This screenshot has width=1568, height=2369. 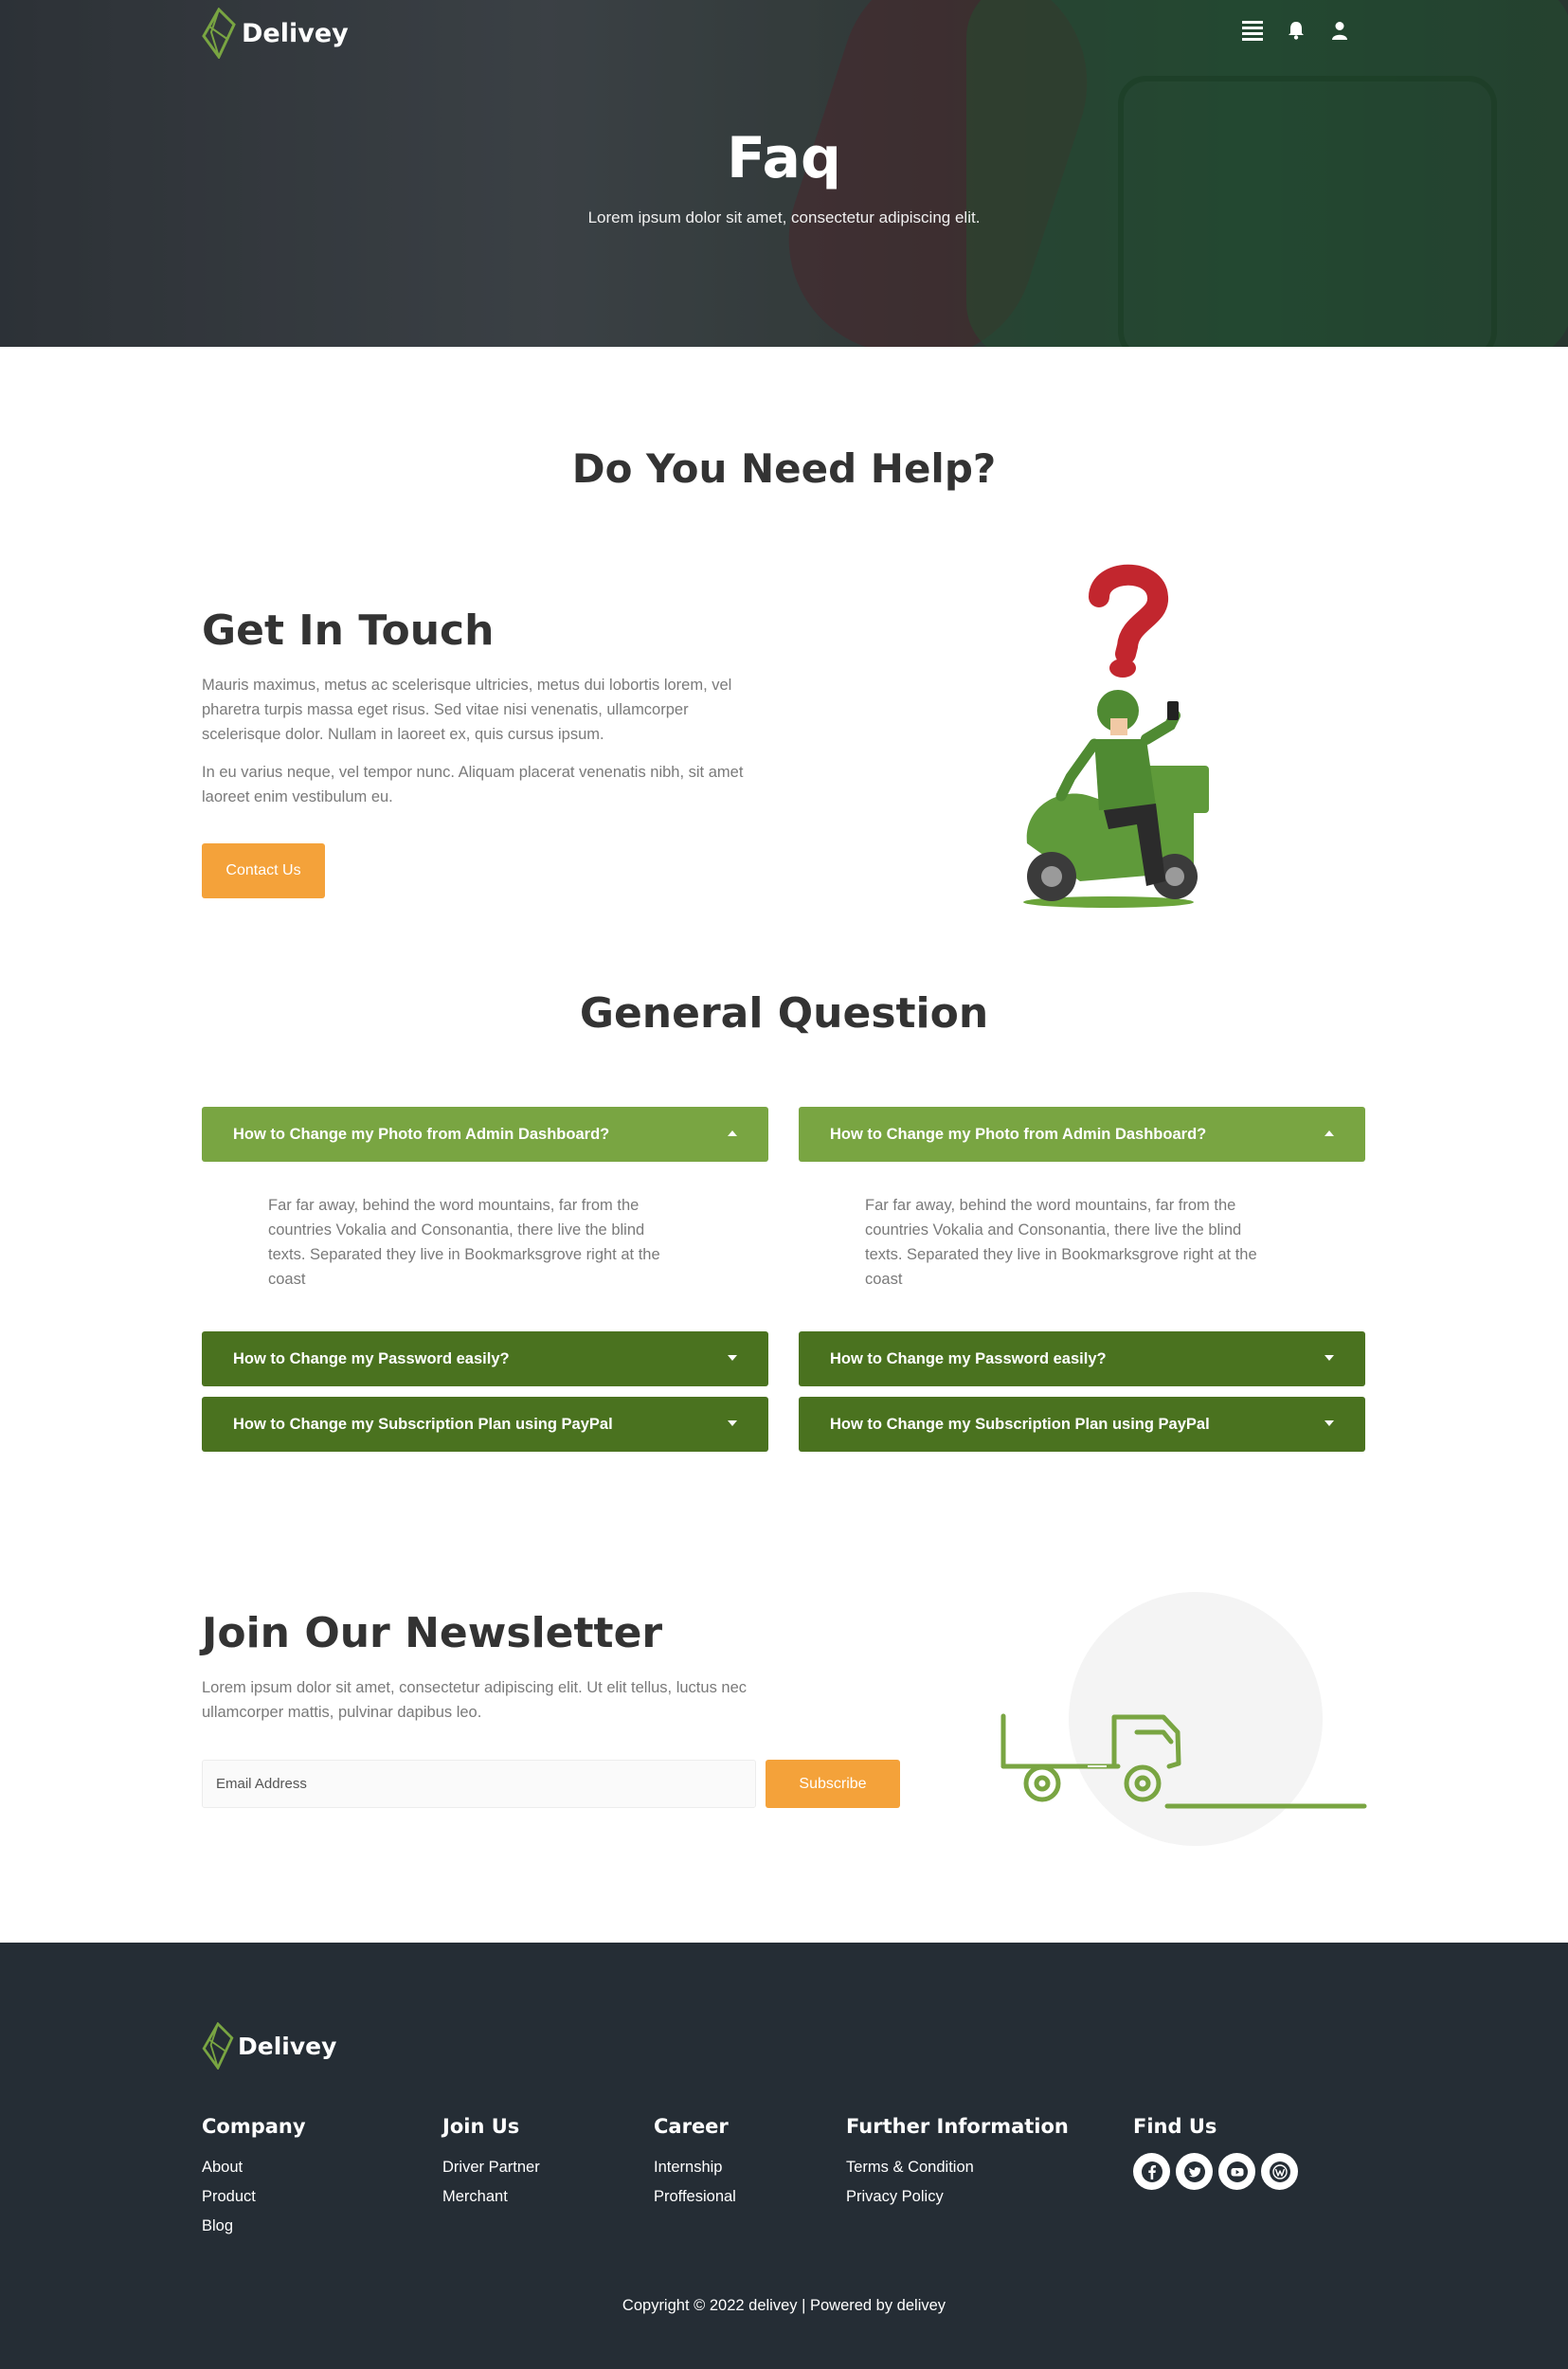 I want to click on footer-column-join-us: Join Us Driver Partner Merchant, so click(x=491, y=2163).